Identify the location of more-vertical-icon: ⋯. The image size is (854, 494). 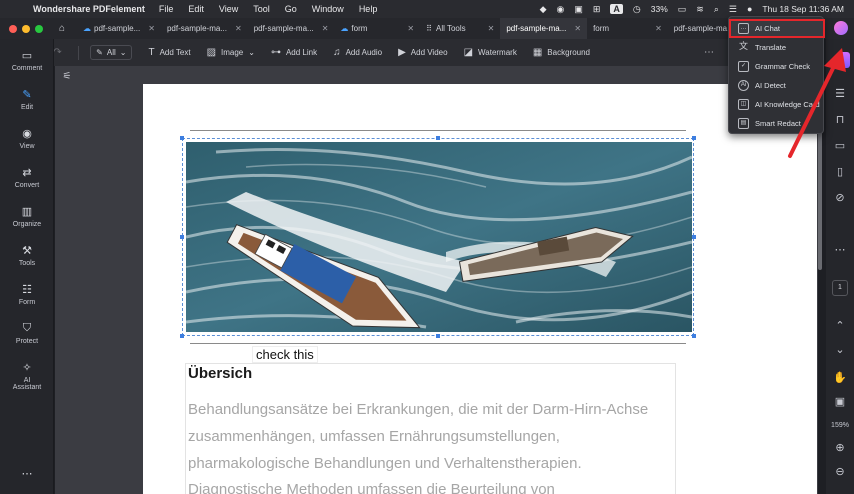
(840, 249).